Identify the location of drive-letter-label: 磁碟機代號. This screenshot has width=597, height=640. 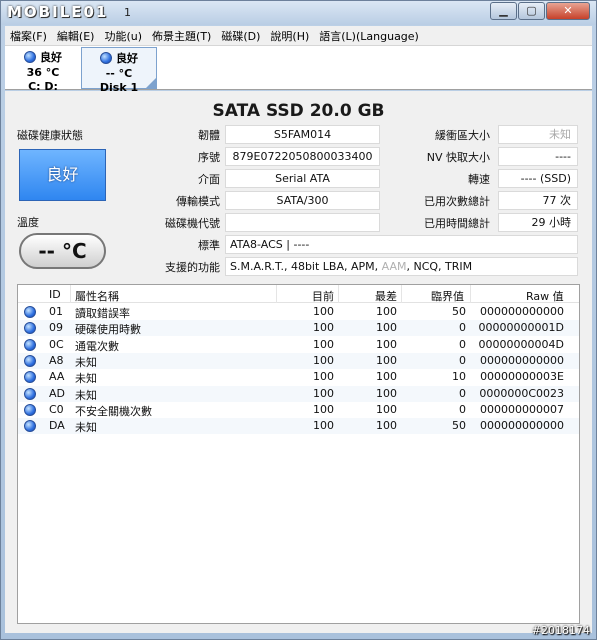
(192, 223).